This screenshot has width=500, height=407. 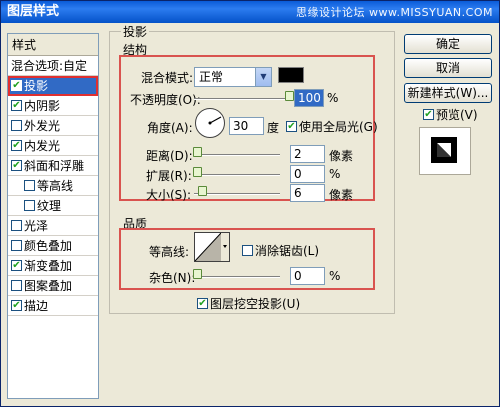 I want to click on style-item: 混合选项:自定, so click(x=53, y=66).